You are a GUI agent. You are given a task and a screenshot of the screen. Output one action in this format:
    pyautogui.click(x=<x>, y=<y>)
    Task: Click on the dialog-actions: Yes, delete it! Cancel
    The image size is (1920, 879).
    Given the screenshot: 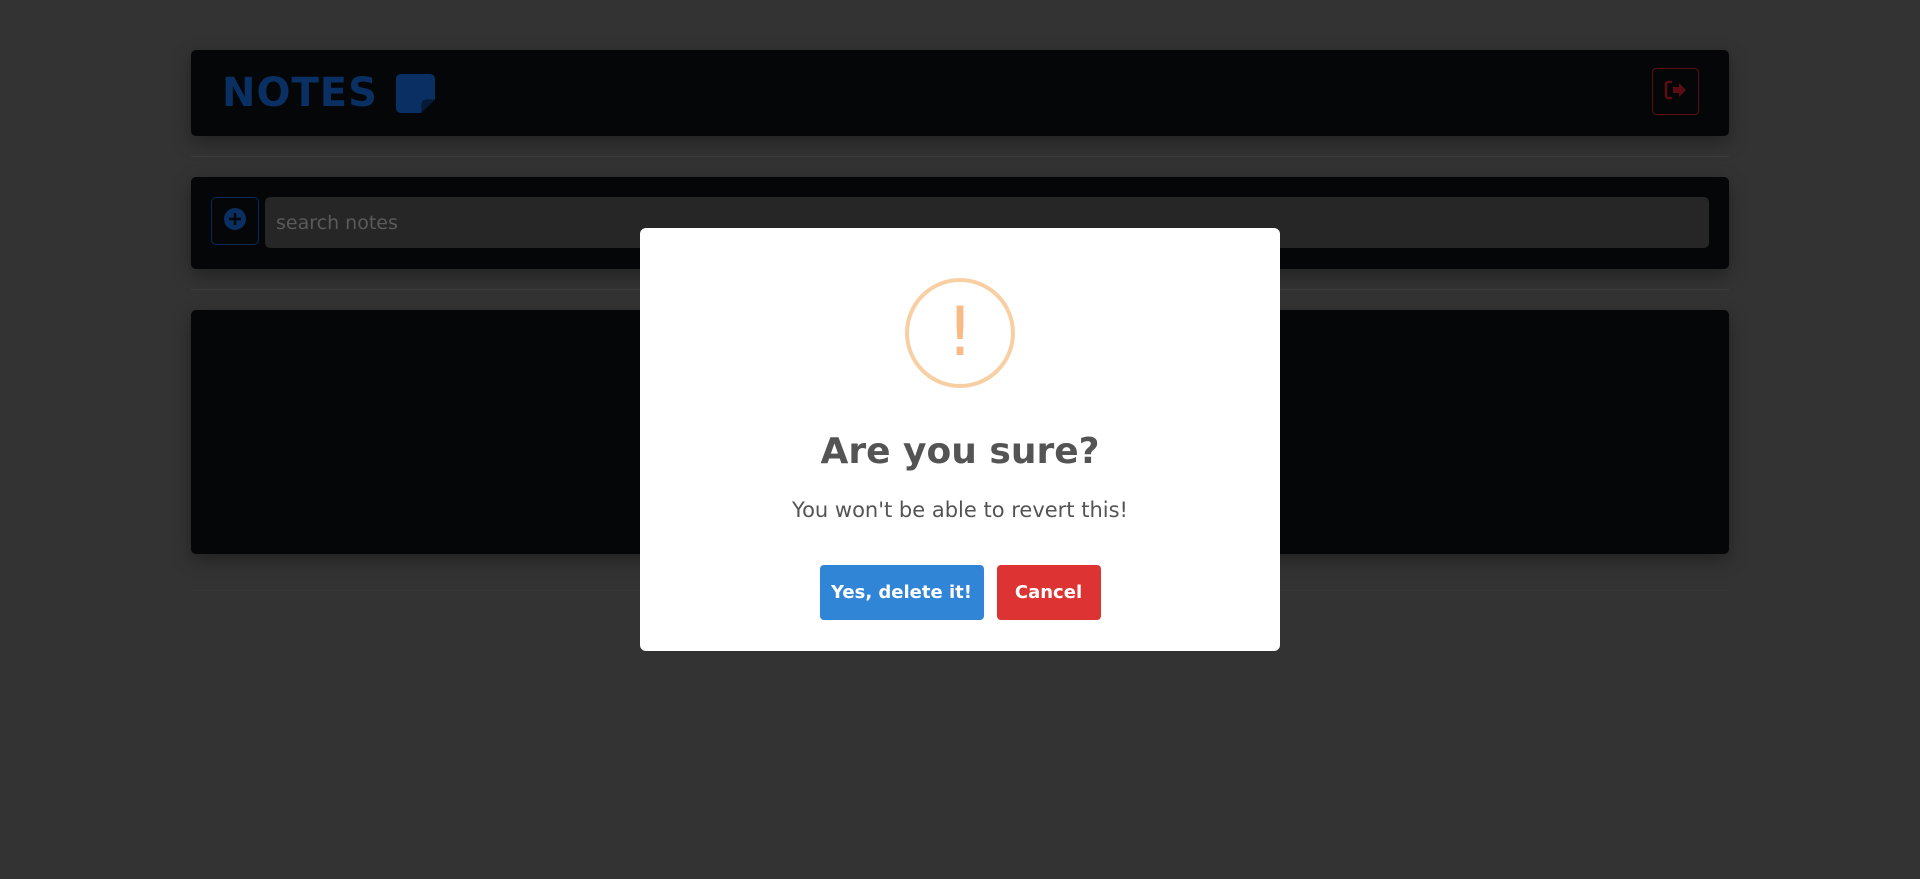 What is the action you would take?
    pyautogui.click(x=960, y=592)
    